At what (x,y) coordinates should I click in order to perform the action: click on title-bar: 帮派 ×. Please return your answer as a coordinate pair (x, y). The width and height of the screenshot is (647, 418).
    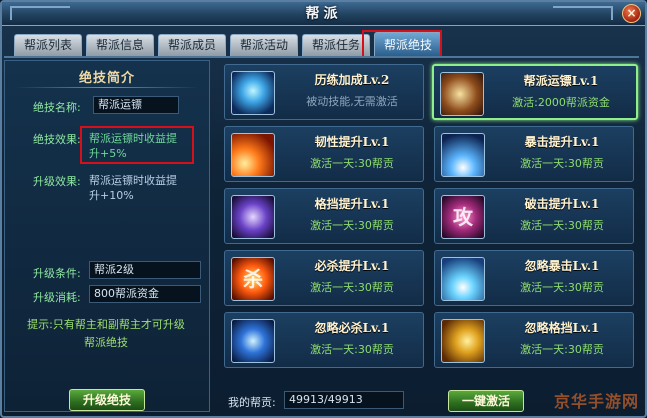
    Looking at the image, I should click on (323, 14).